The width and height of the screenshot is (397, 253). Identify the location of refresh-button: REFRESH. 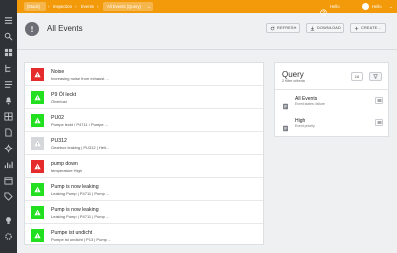
(283, 28).